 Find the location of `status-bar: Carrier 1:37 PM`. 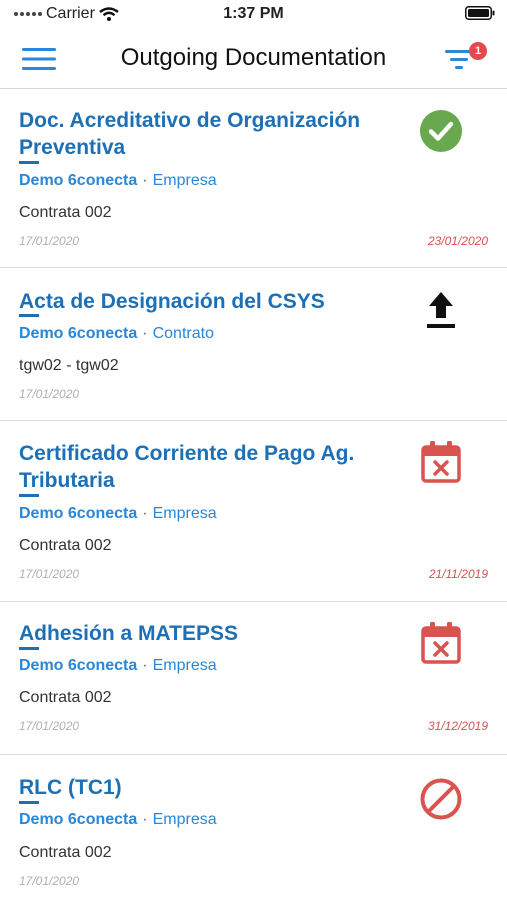

status-bar: Carrier 1:37 PM is located at coordinates (253, 15).